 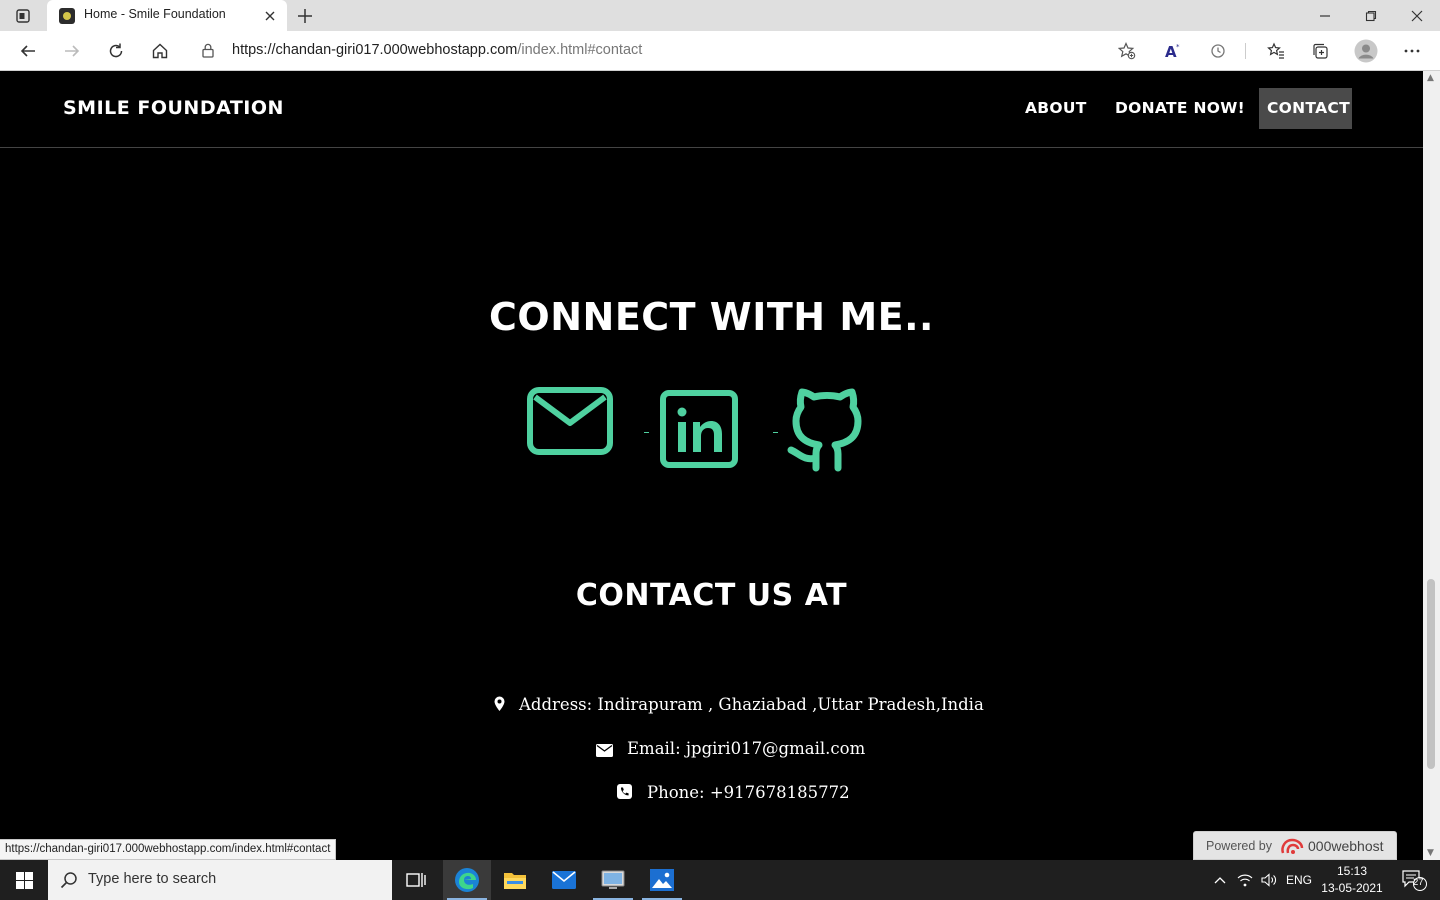 I want to click on read-aloud-icon: A *, so click(x=1174, y=51).